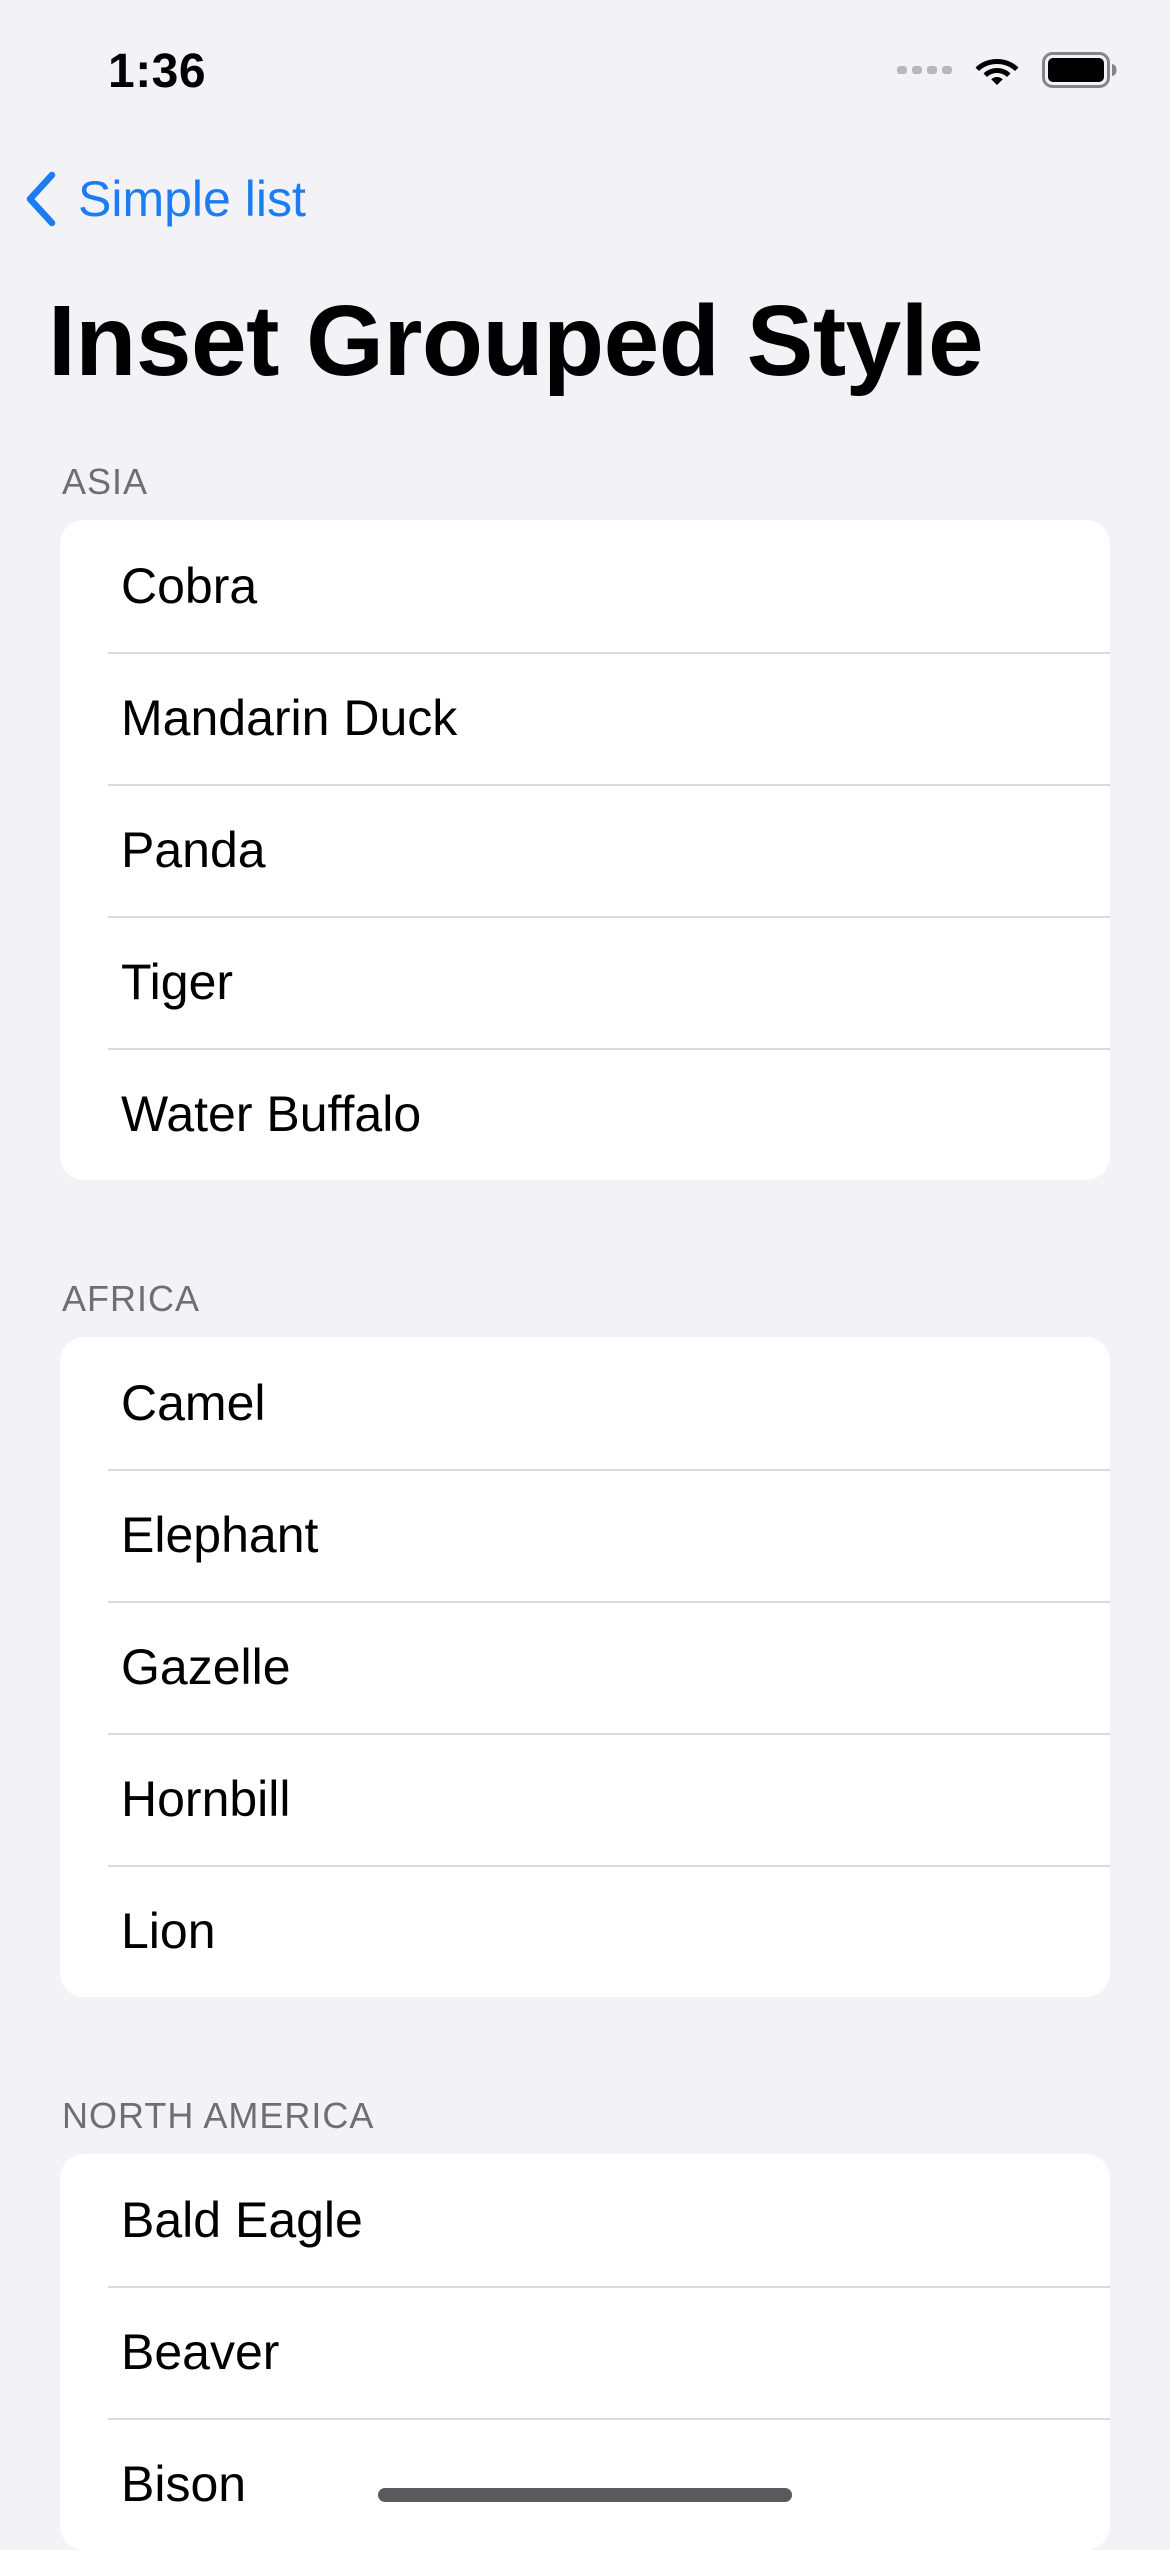  Describe the element at coordinates (516, 341) in the screenshot. I see `page-title: Inset Grouped Style` at that location.